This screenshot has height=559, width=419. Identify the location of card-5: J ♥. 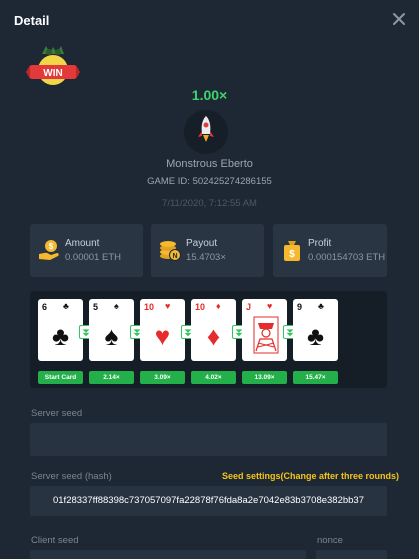
(264, 330).